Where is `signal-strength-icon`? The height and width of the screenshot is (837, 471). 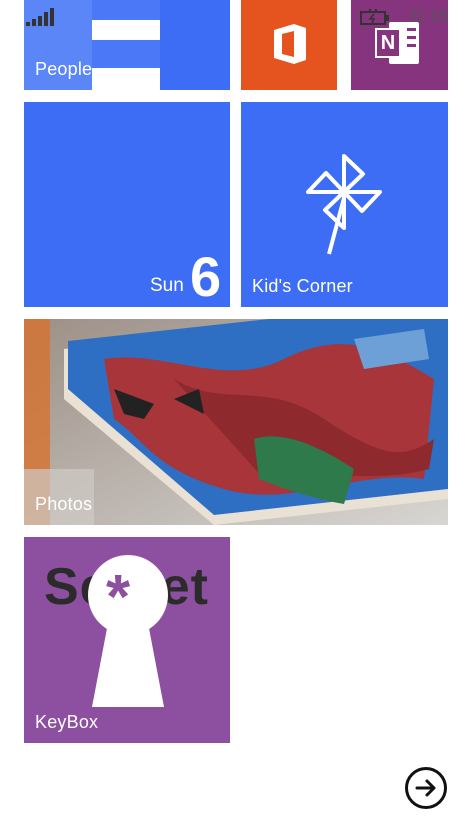 signal-strength-icon is located at coordinates (40, 17).